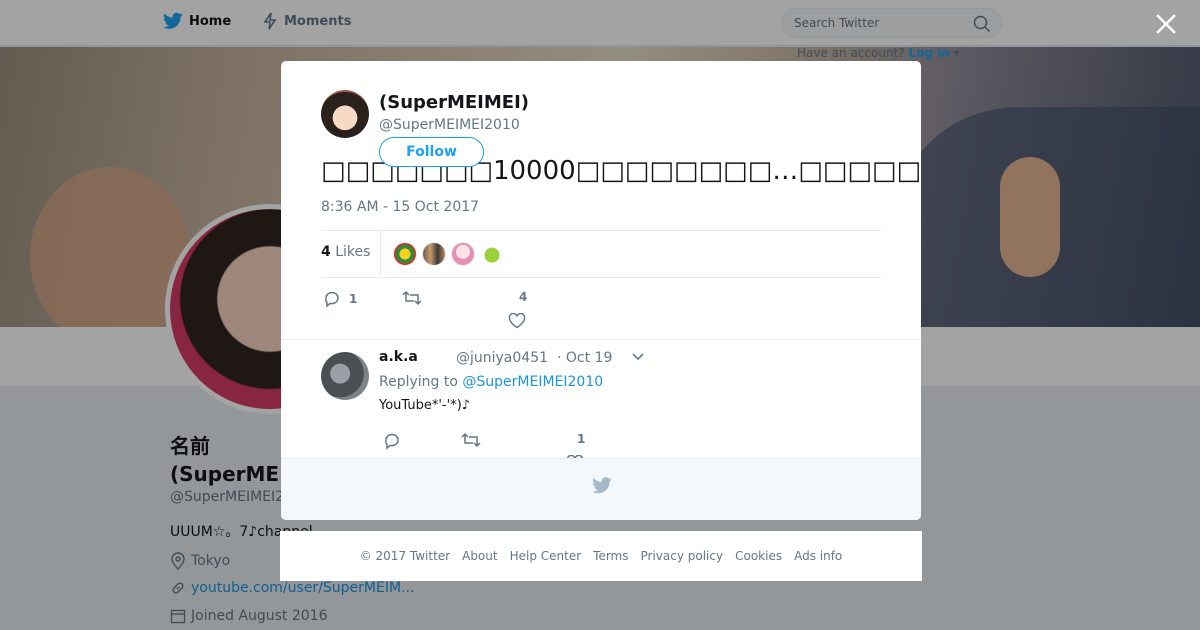  Describe the element at coordinates (584, 358) in the screenshot. I see `reply-date: · Oct 19` at that location.